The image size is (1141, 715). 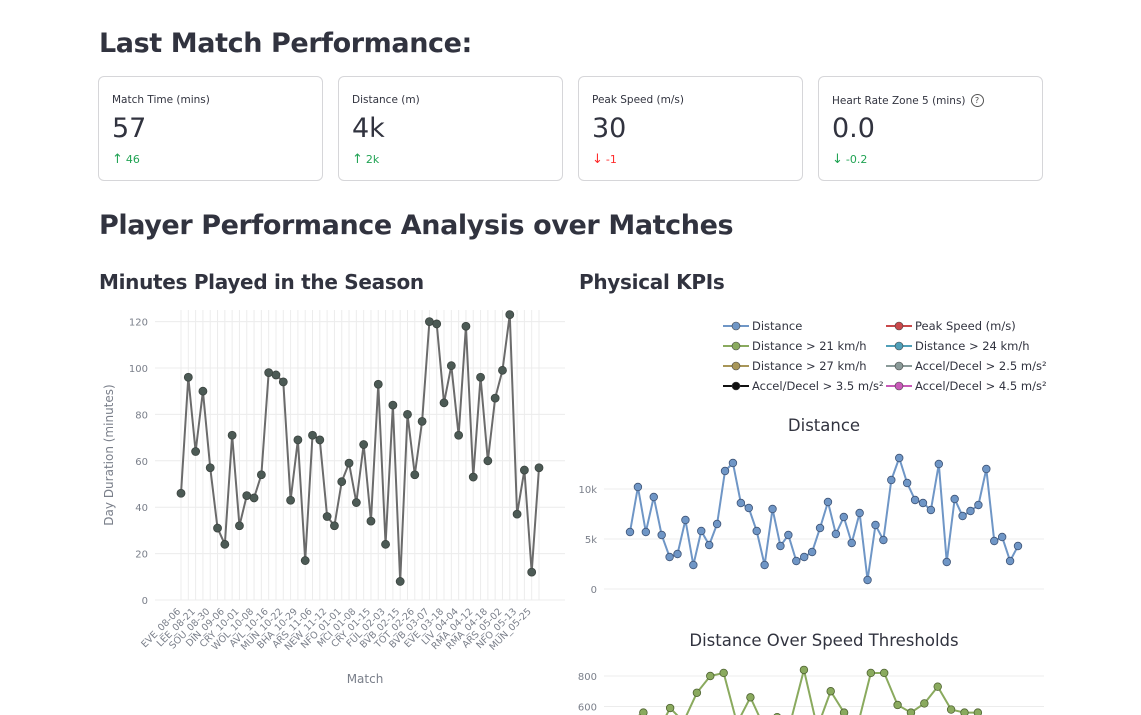 I want to click on metric-card-match-time: Match Time (mins) 57 ↑ 46, so click(x=210, y=128).